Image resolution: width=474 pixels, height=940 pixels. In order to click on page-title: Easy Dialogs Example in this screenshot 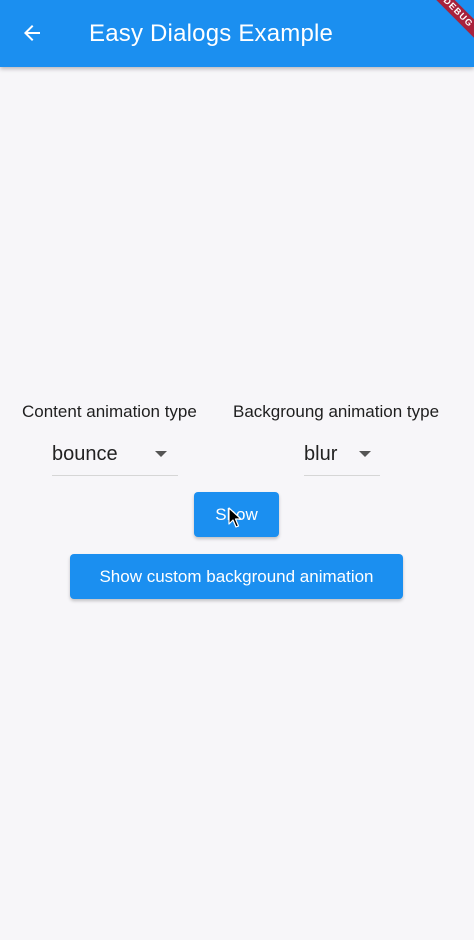, I will do `click(211, 33)`.